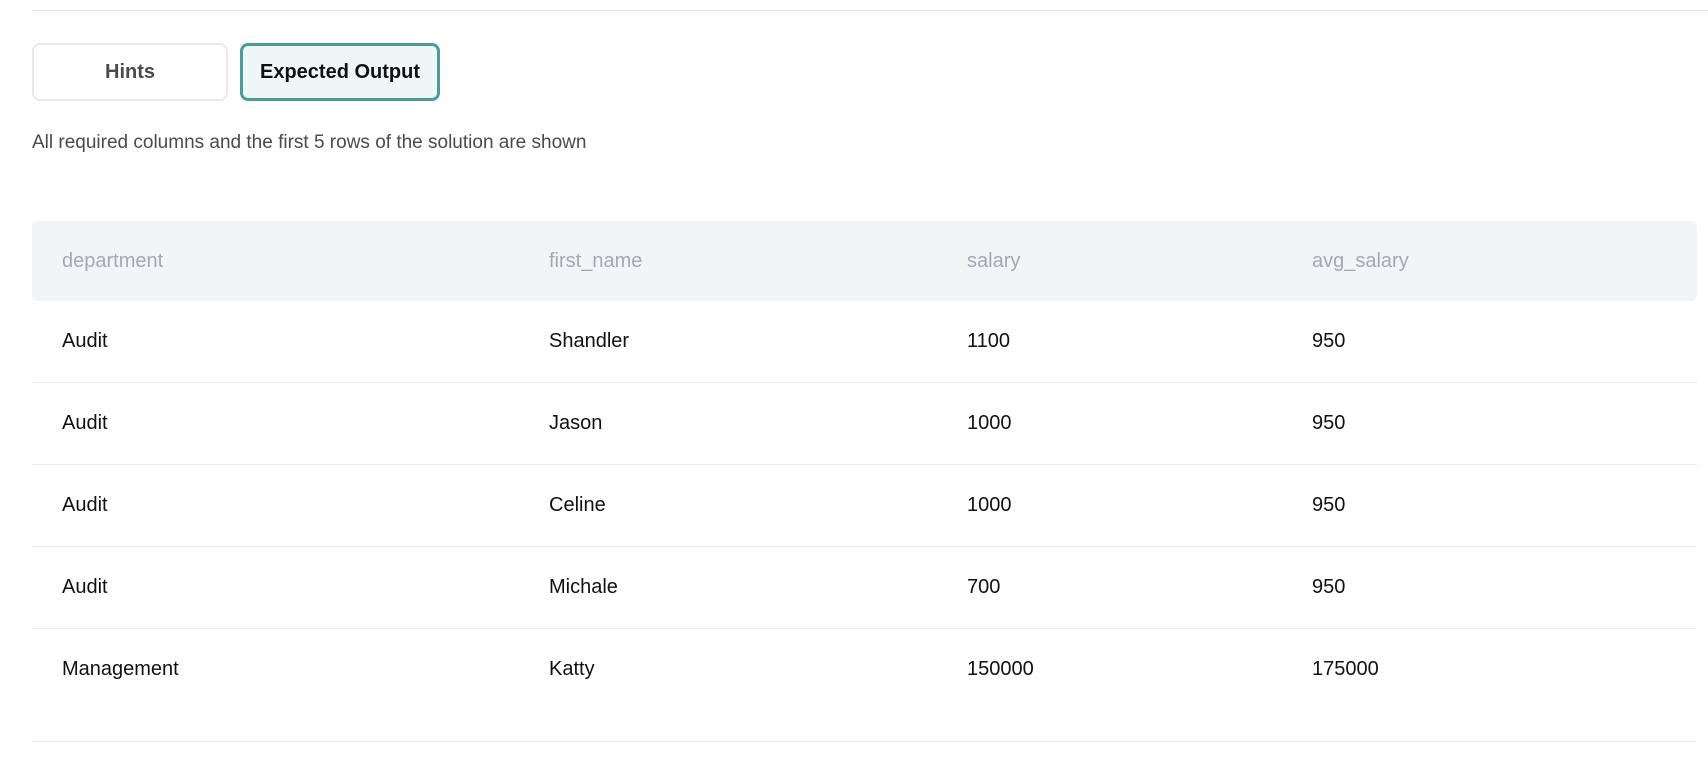 The image size is (1708, 764). Describe the element at coordinates (864, 506) in the screenshot. I see `table-row: Audit Celine 1000 950` at that location.